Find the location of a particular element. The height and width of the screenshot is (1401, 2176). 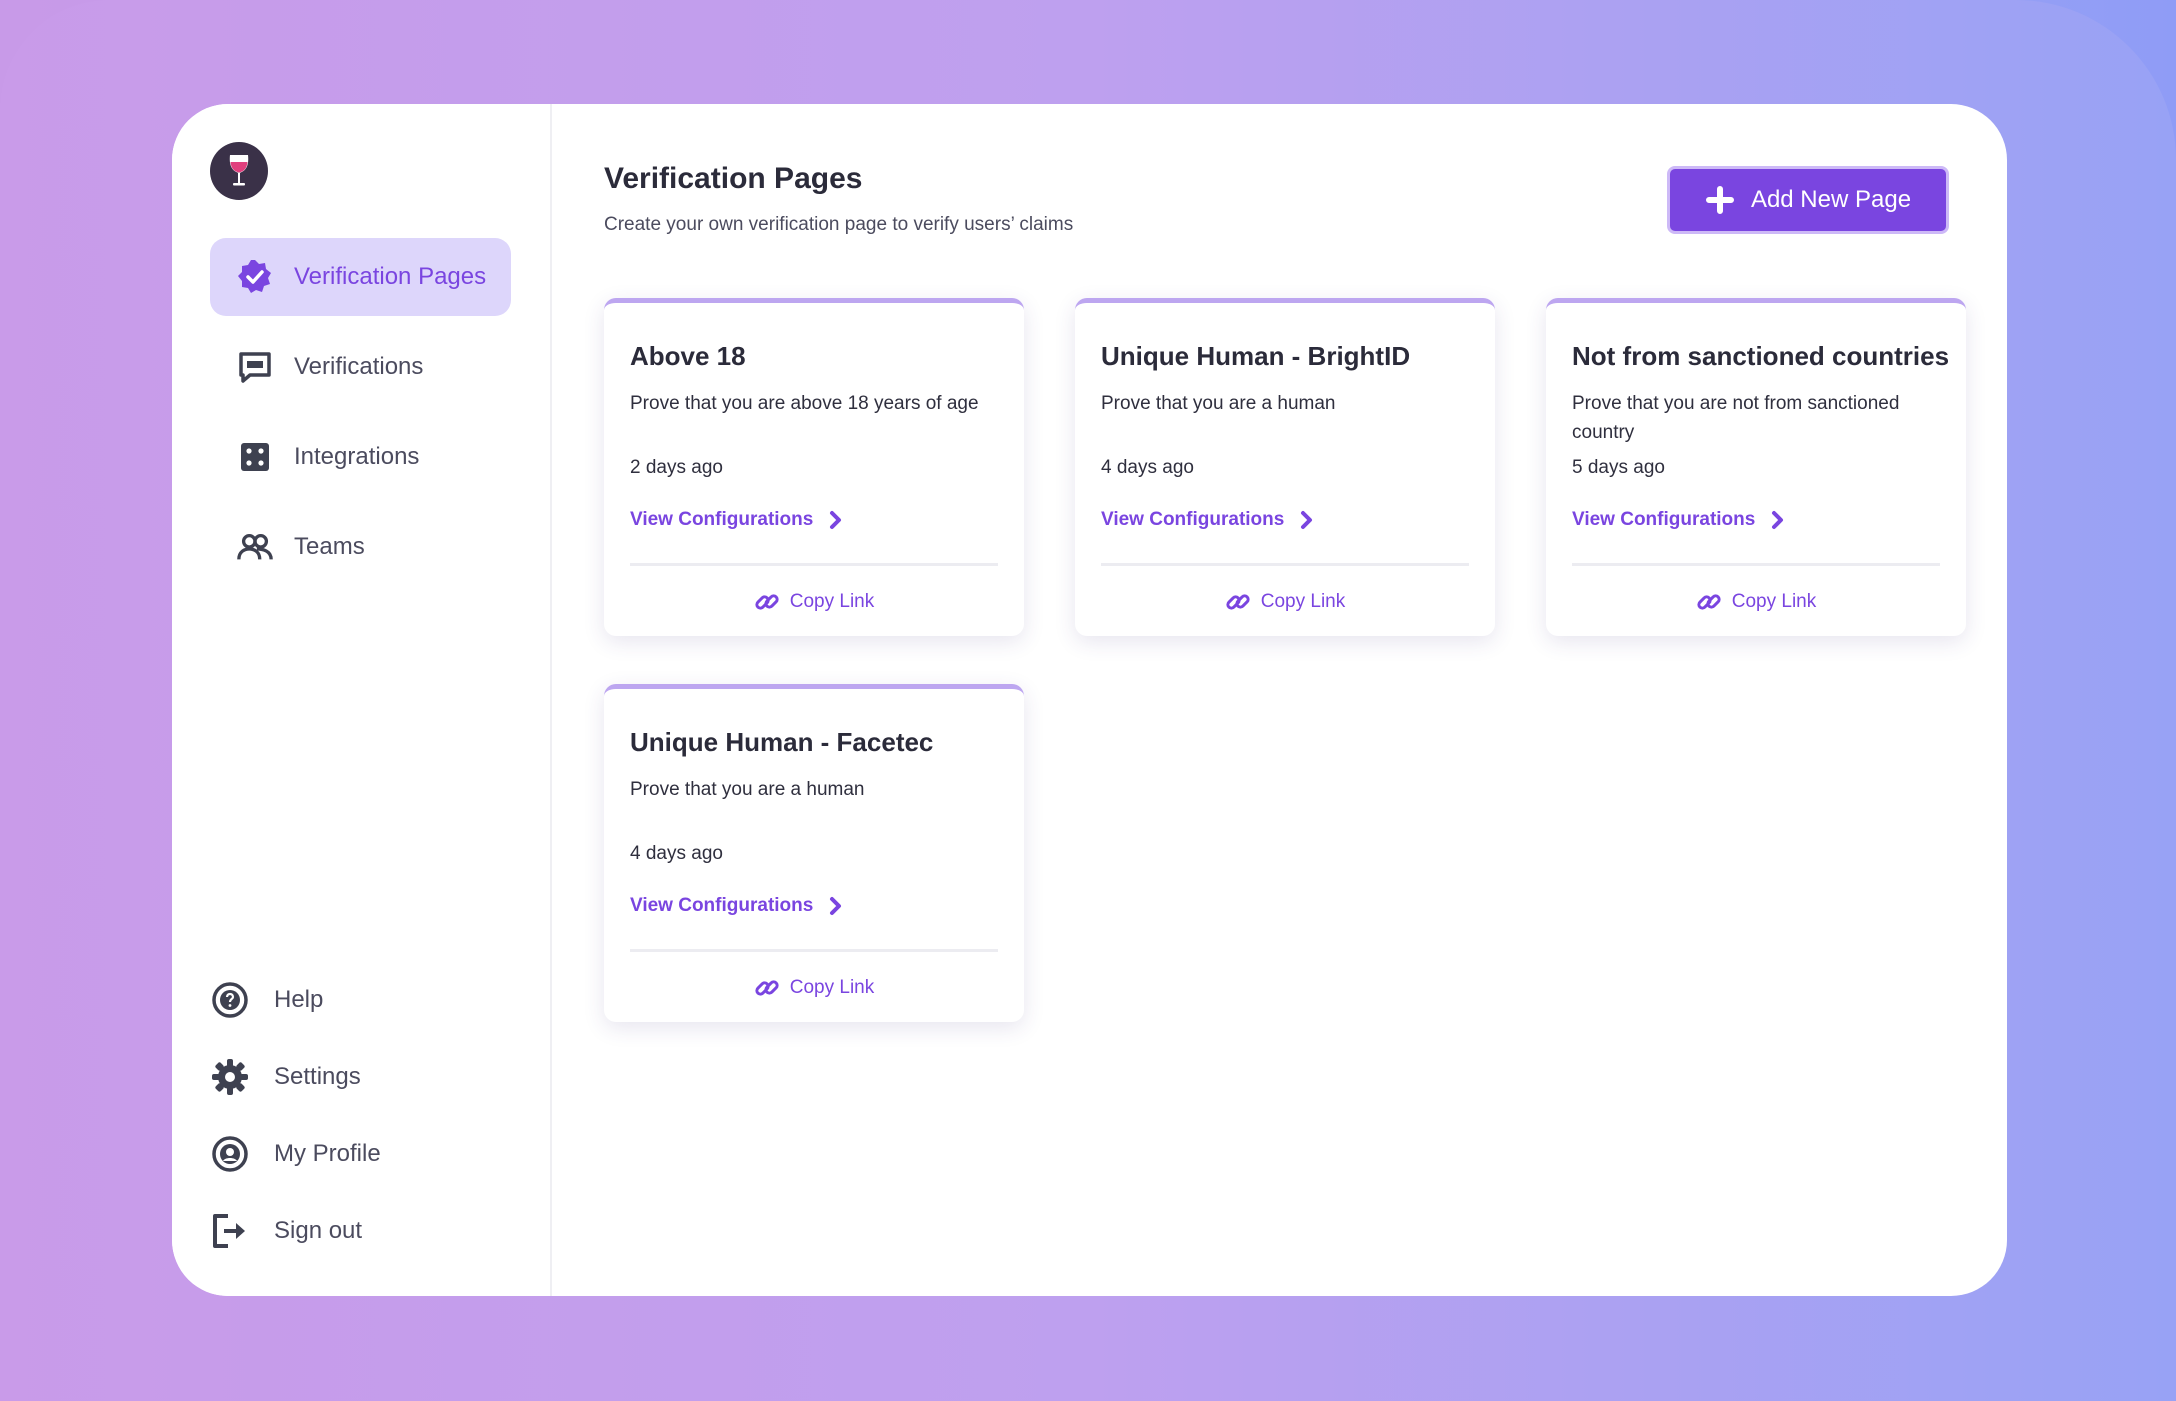

sidebar-item-label: Integrations is located at coordinates (357, 456).